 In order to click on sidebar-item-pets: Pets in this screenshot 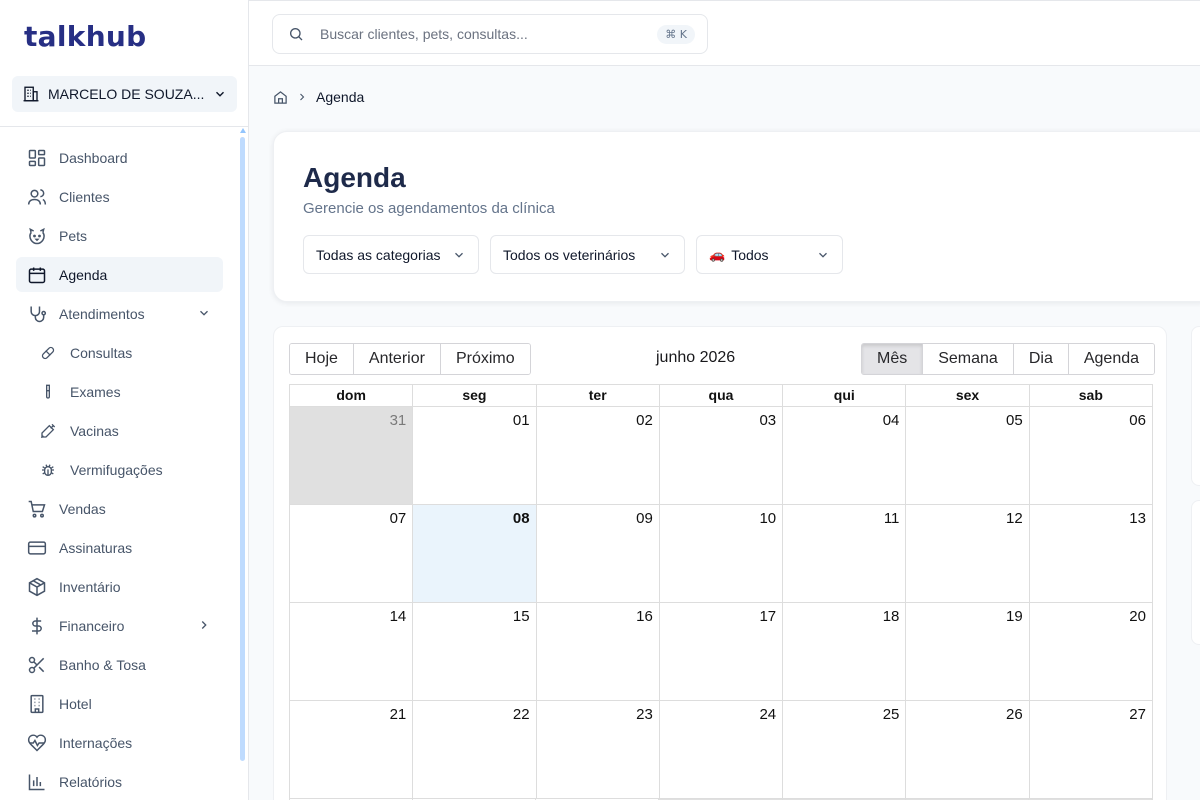, I will do `click(119, 235)`.